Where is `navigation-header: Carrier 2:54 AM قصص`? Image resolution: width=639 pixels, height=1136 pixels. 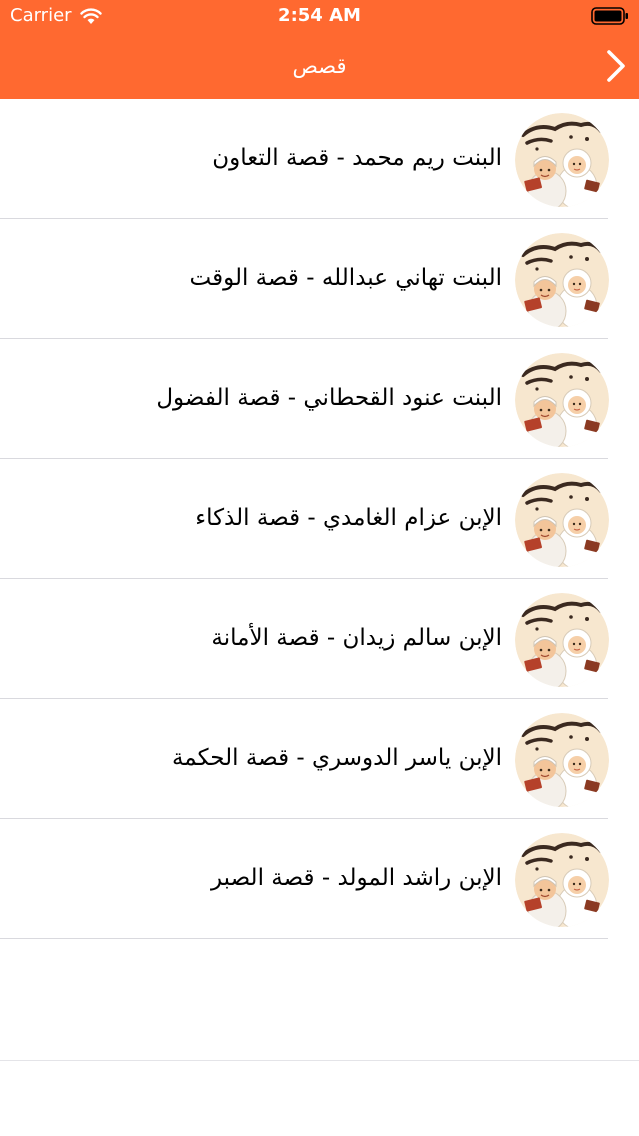
navigation-header: Carrier 2:54 AM قصص is located at coordinates (319, 49).